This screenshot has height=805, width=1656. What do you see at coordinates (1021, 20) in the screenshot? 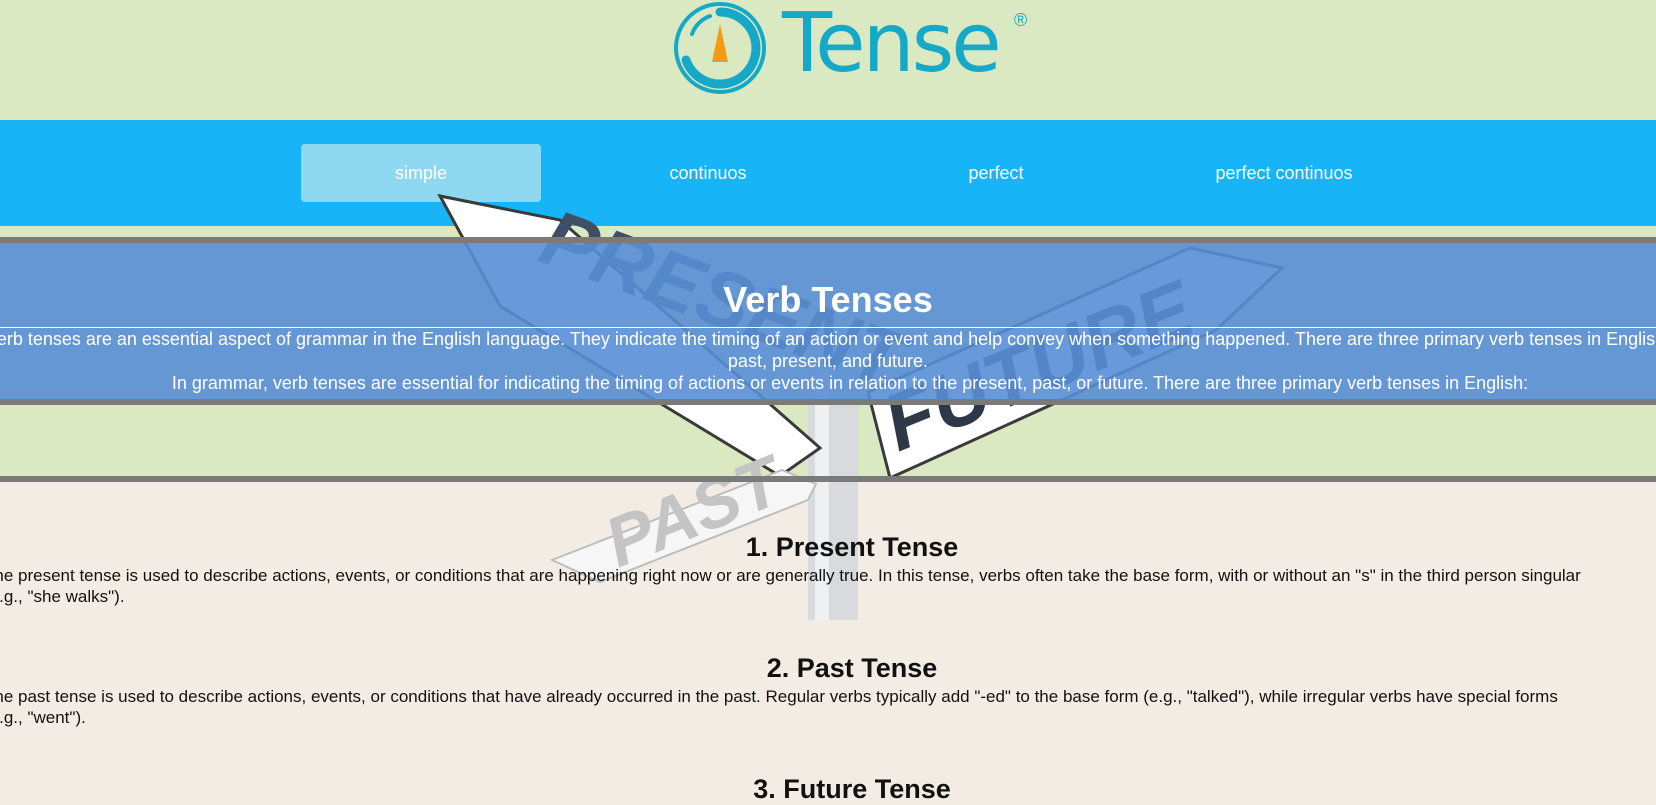
I see `registered-mark: ®` at bounding box center [1021, 20].